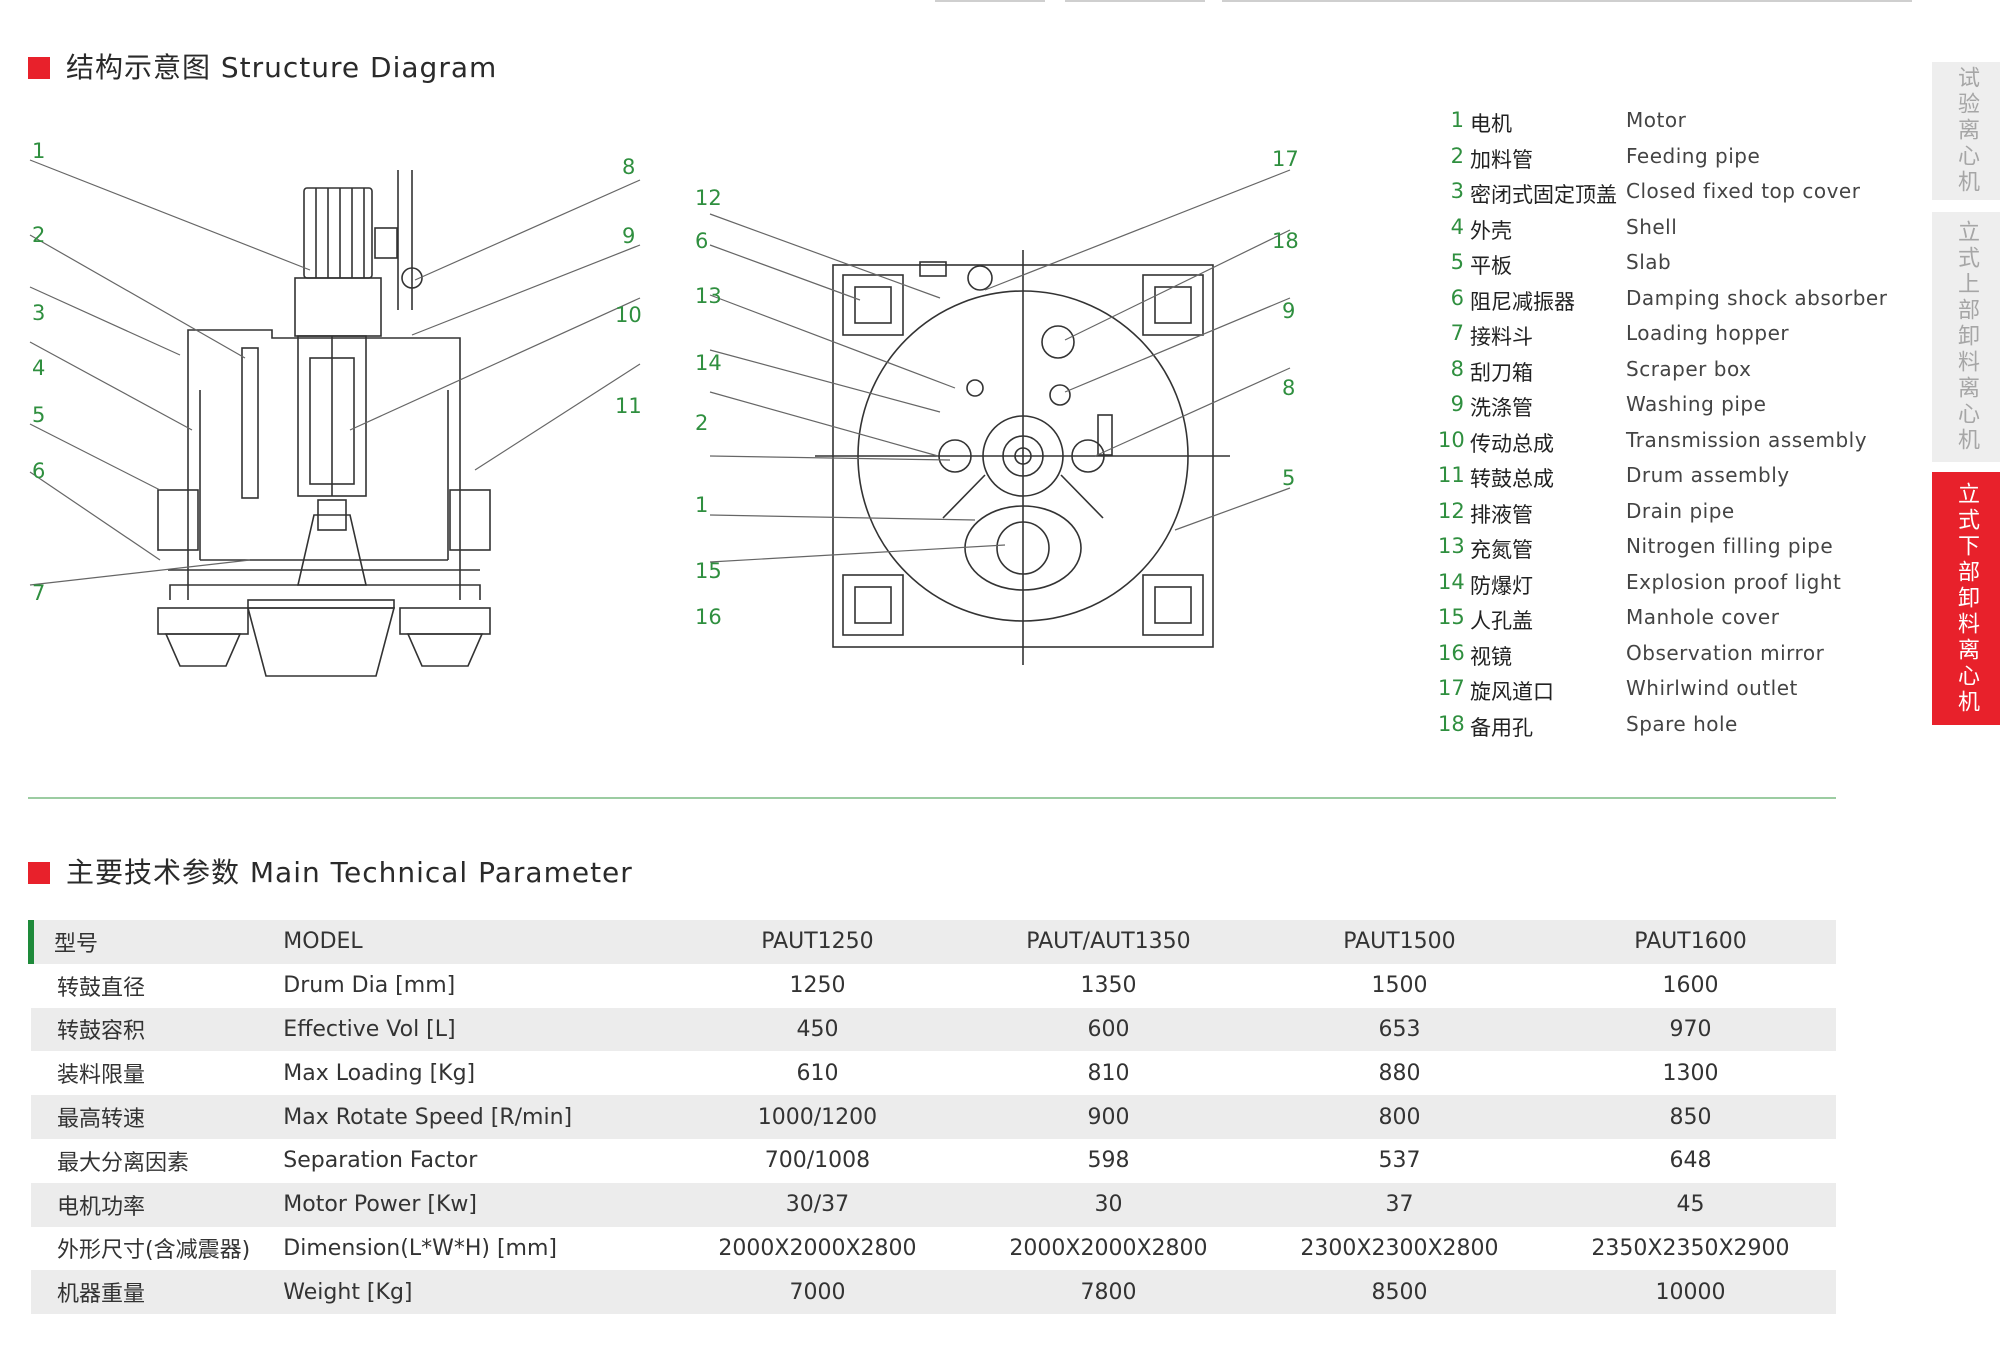  I want to click on legend-en: Shell, so click(1652, 226).